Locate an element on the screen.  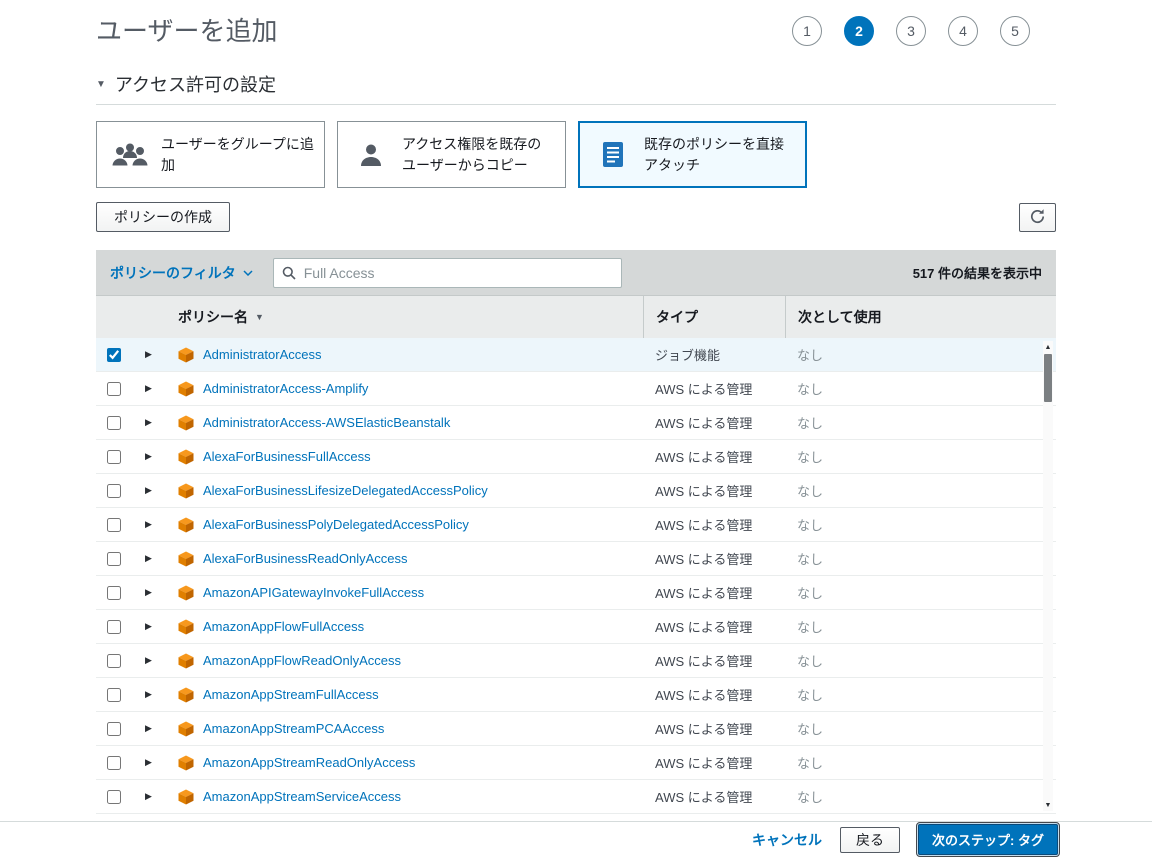
option-label: 既存のポリシーを直接アタッチ is located at coordinates (714, 154).